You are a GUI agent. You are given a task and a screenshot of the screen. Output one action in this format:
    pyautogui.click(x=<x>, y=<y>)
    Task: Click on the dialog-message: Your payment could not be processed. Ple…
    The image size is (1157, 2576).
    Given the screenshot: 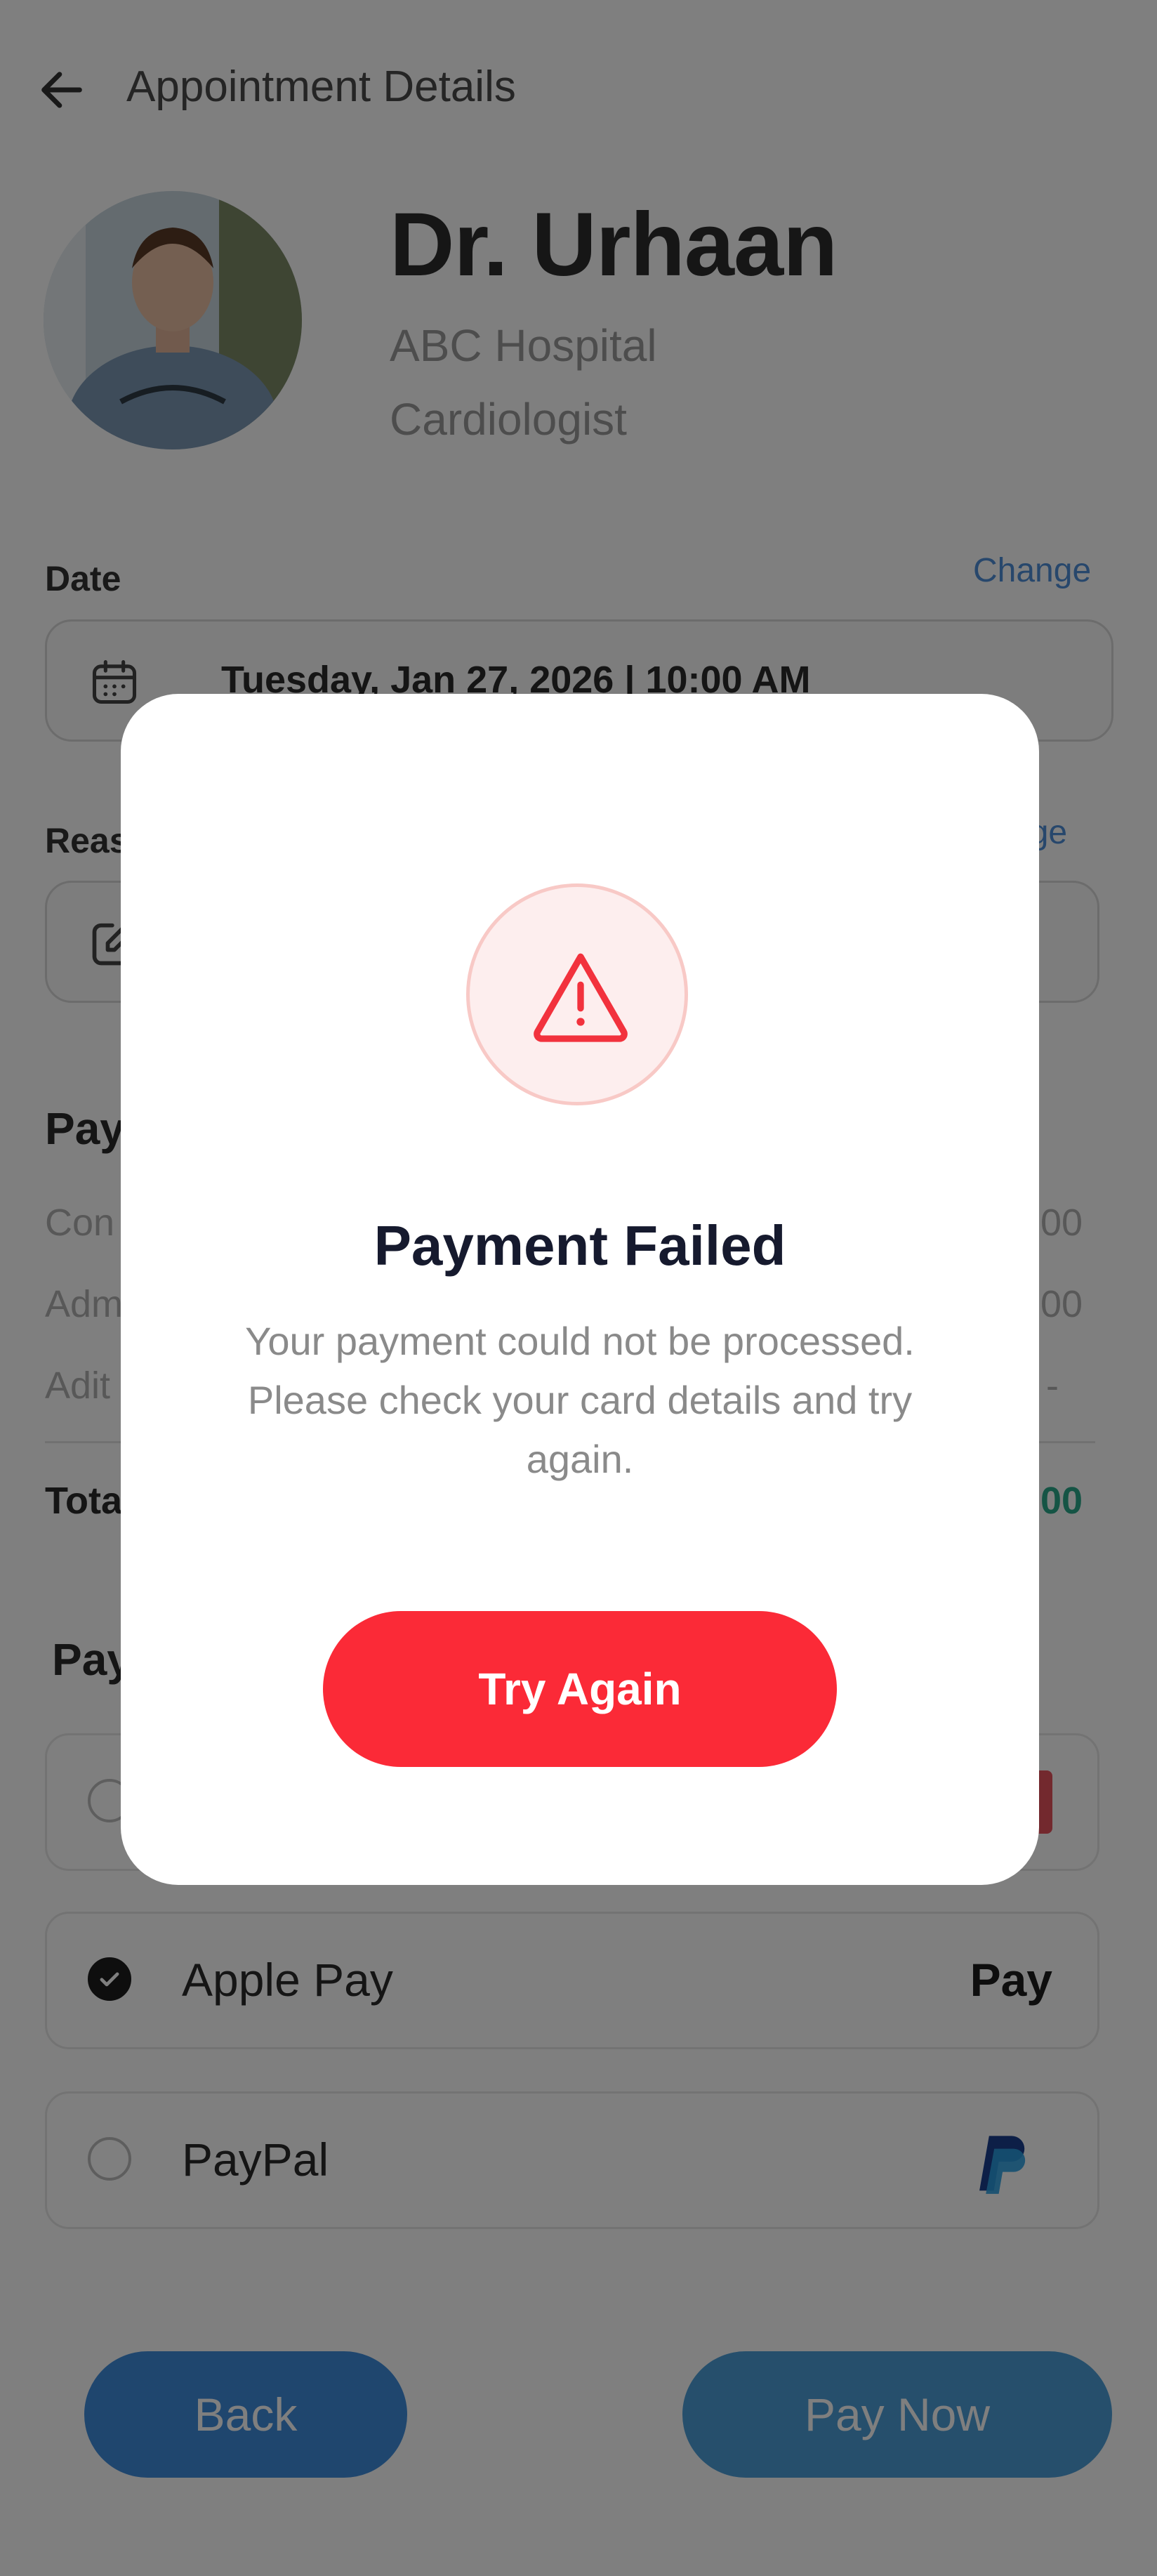 What is the action you would take?
    pyautogui.click(x=580, y=1400)
    